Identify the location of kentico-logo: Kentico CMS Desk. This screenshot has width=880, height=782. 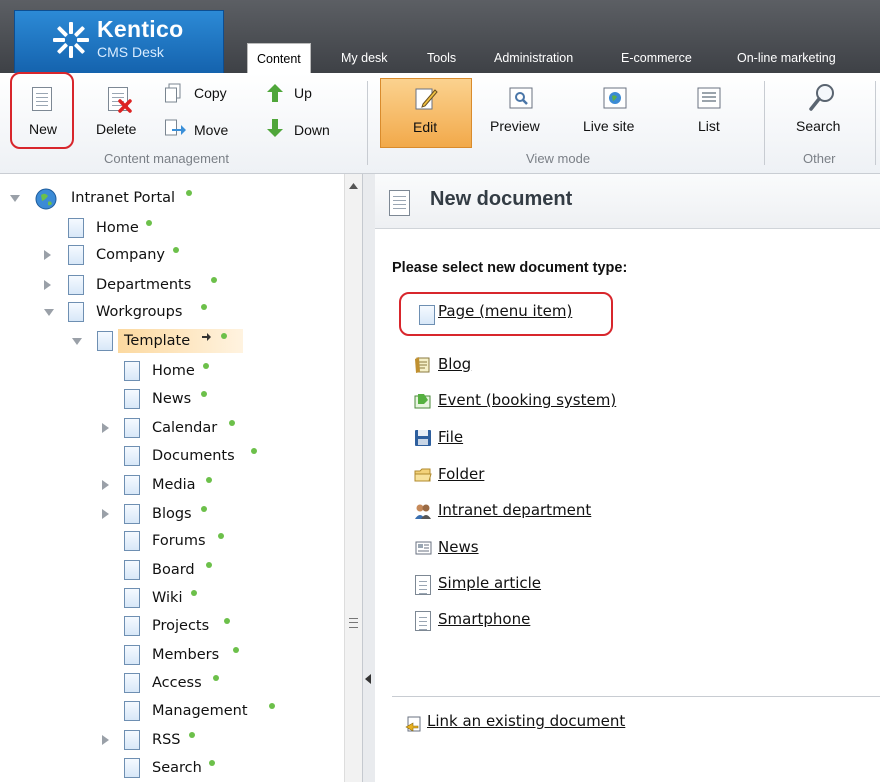
(119, 42).